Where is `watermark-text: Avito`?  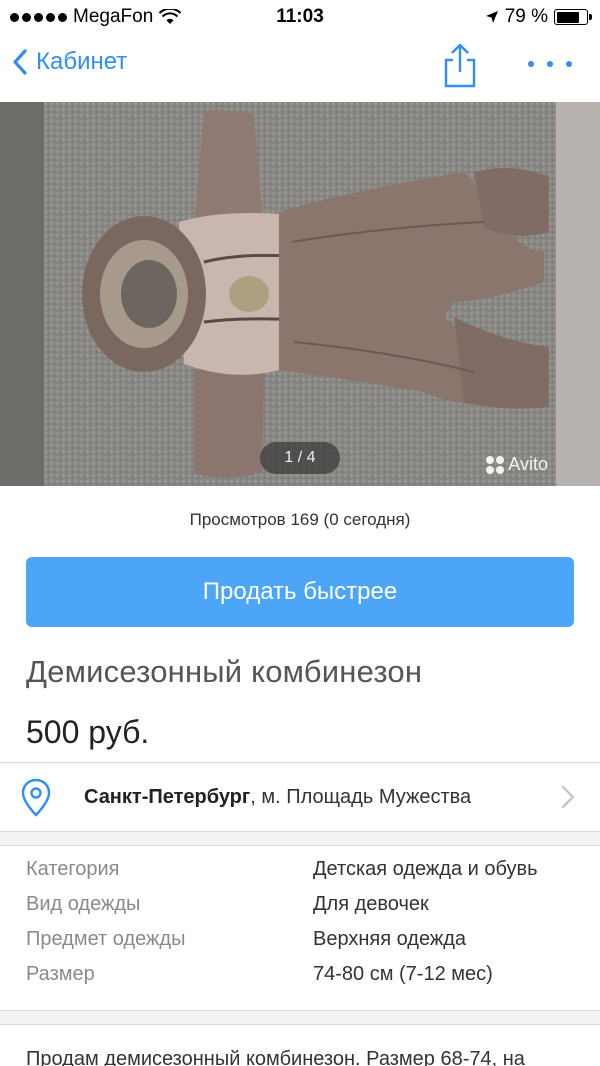 watermark-text: Avito is located at coordinates (528, 464).